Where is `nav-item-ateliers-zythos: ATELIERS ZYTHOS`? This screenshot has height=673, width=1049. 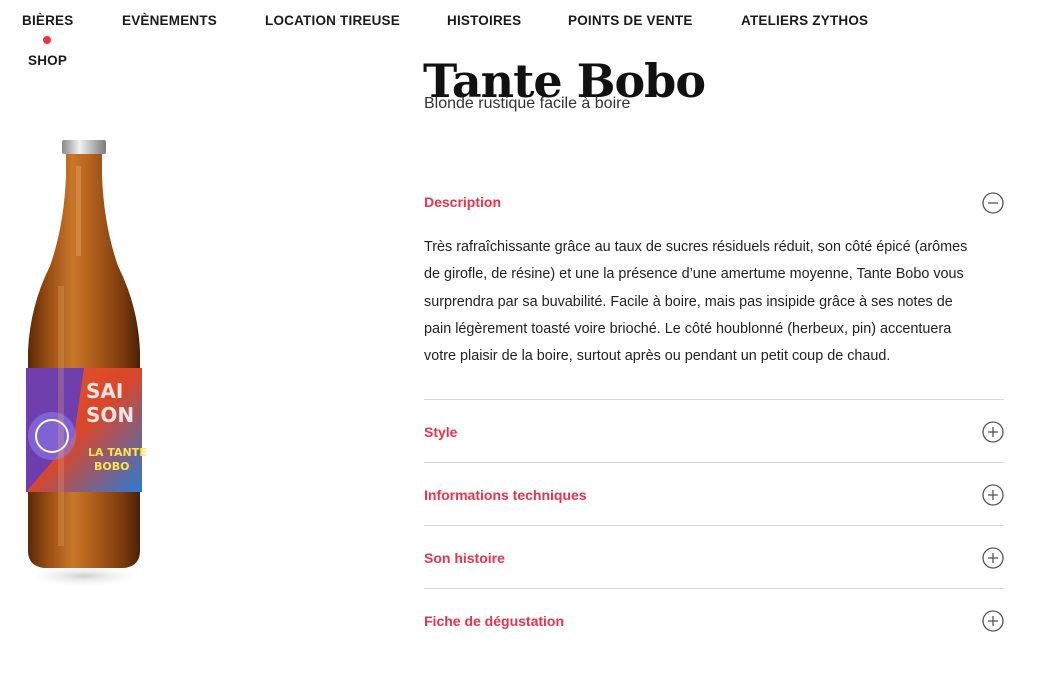
nav-item-ateliers-zythos: ATELIERS ZYTHOS is located at coordinates (804, 20).